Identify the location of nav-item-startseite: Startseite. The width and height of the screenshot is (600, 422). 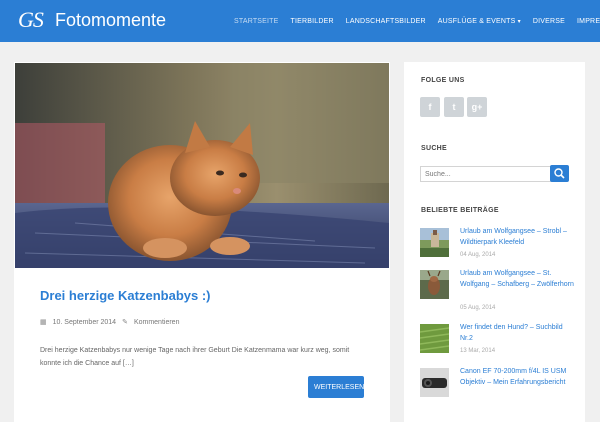
(256, 21).